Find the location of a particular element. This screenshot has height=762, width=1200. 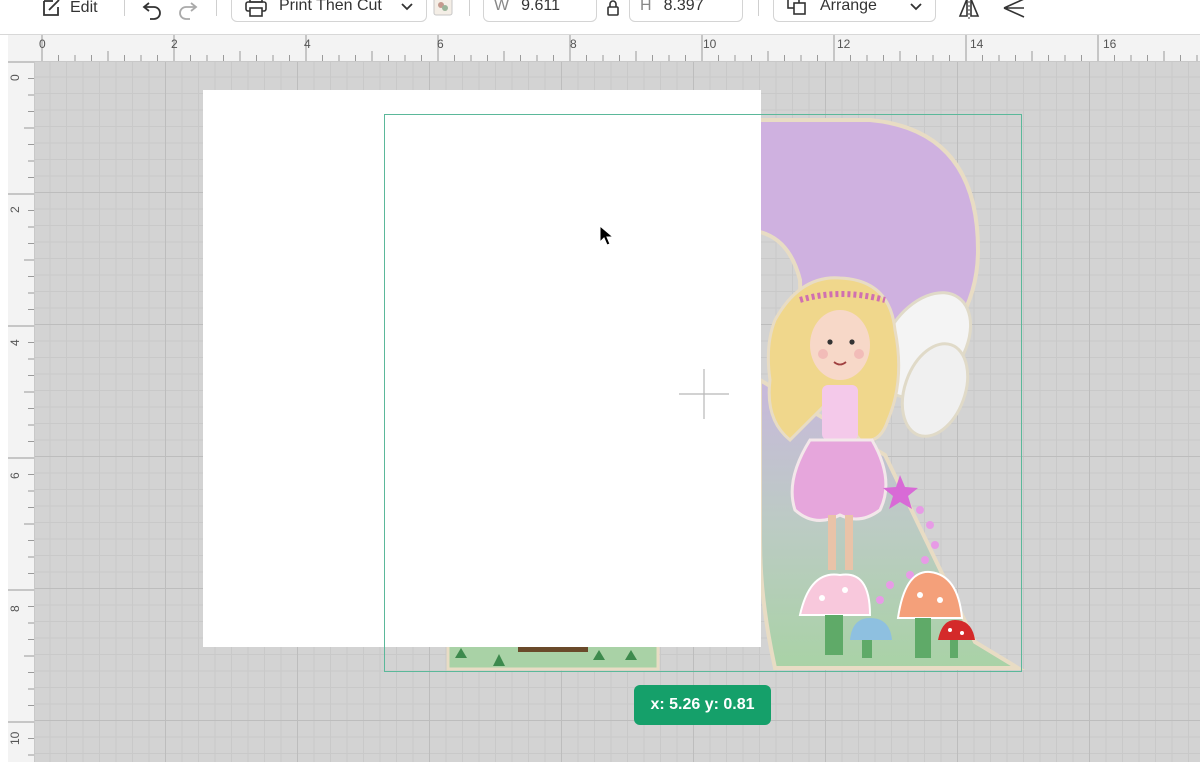

coordinate-readout: x: 5.26 y: 0.81 is located at coordinates (702, 705).